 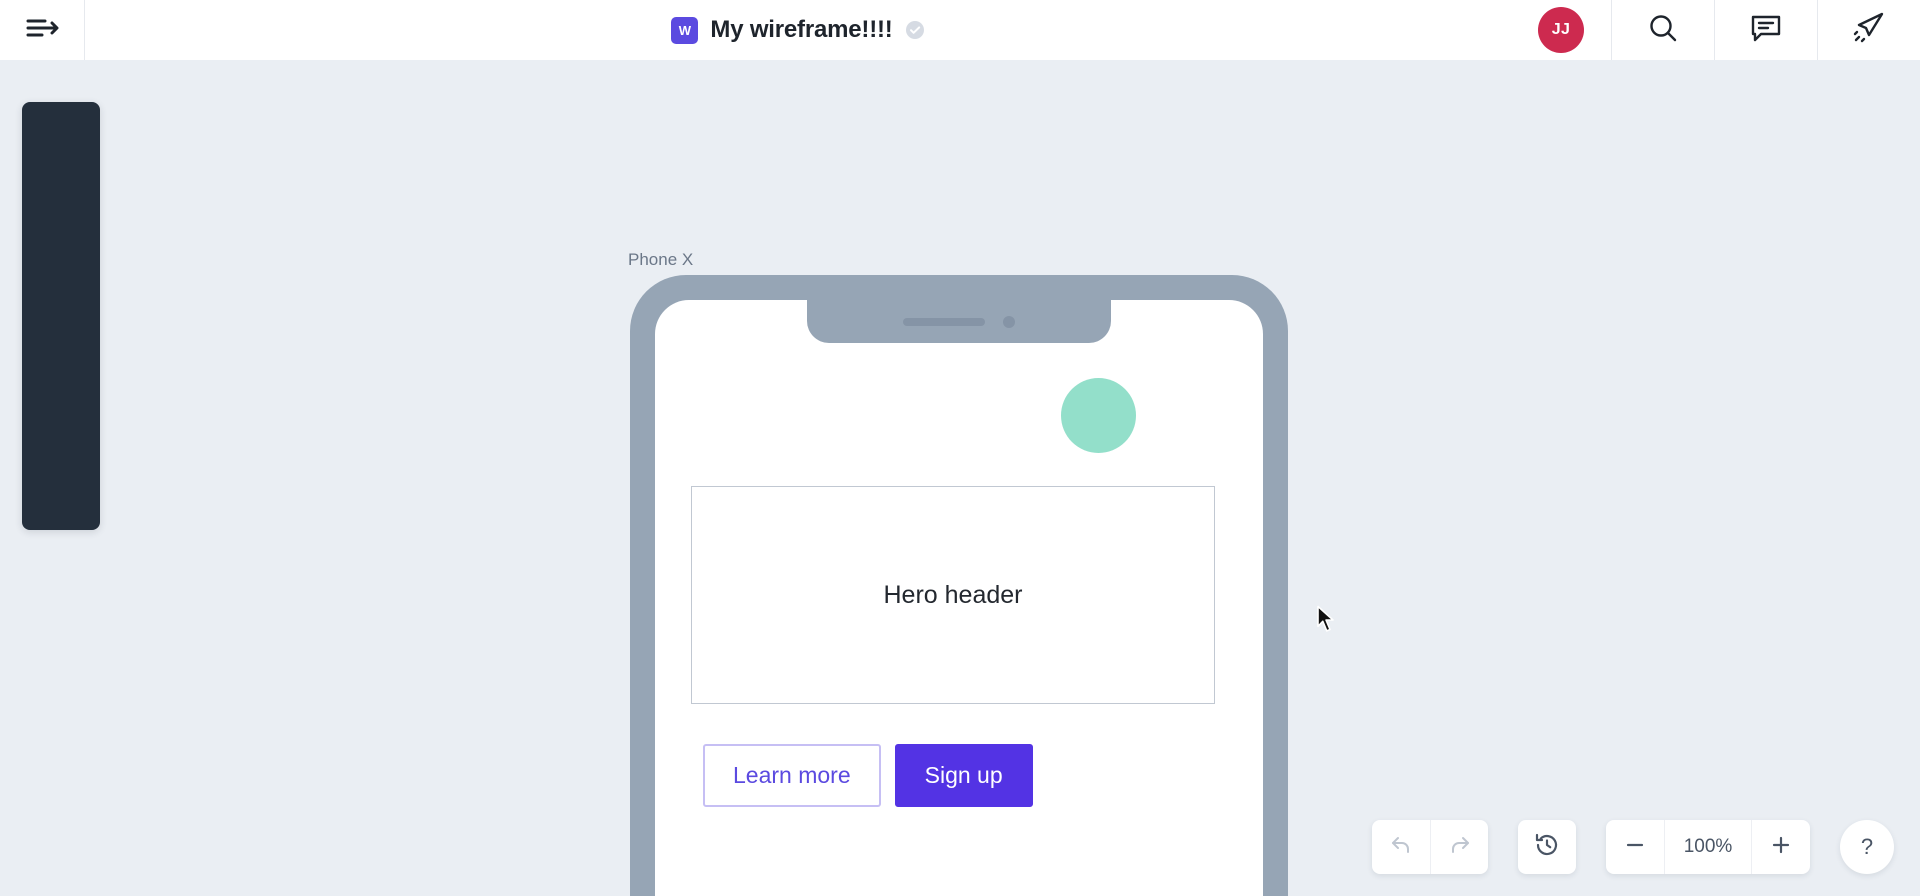 I want to click on avatar-button: JJ, so click(x=1561, y=30).